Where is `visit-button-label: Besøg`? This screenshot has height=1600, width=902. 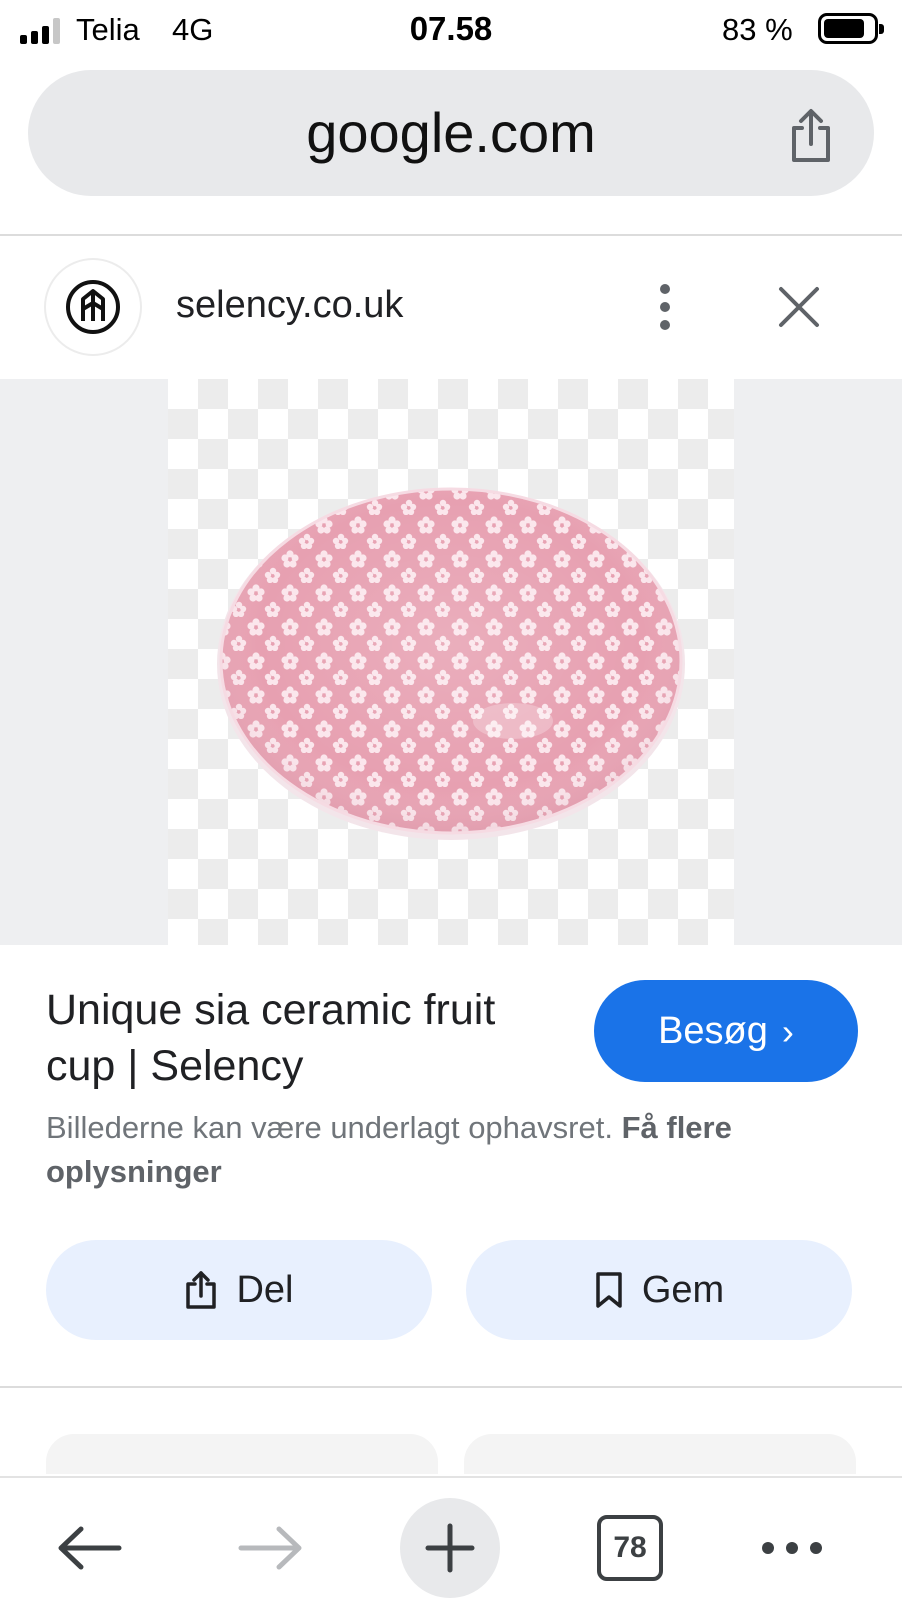 visit-button-label: Besøg is located at coordinates (713, 1030).